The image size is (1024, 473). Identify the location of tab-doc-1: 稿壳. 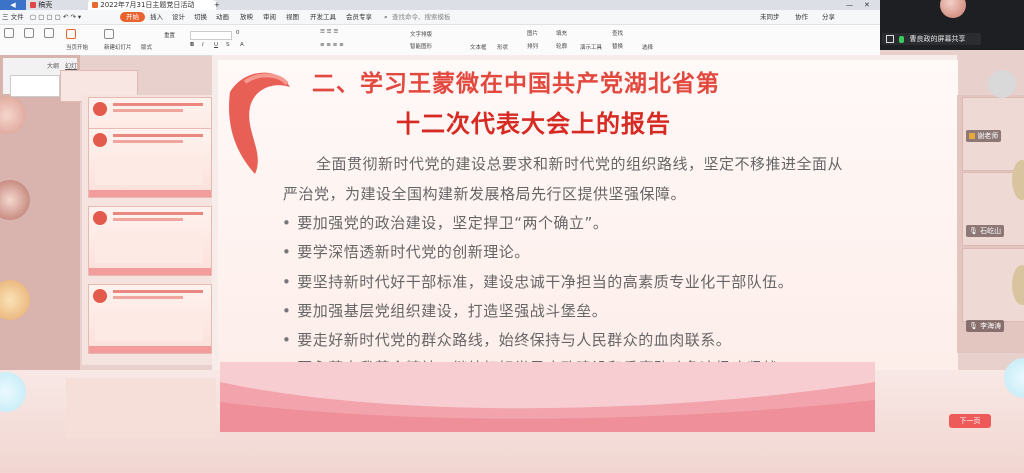
(41, 5).